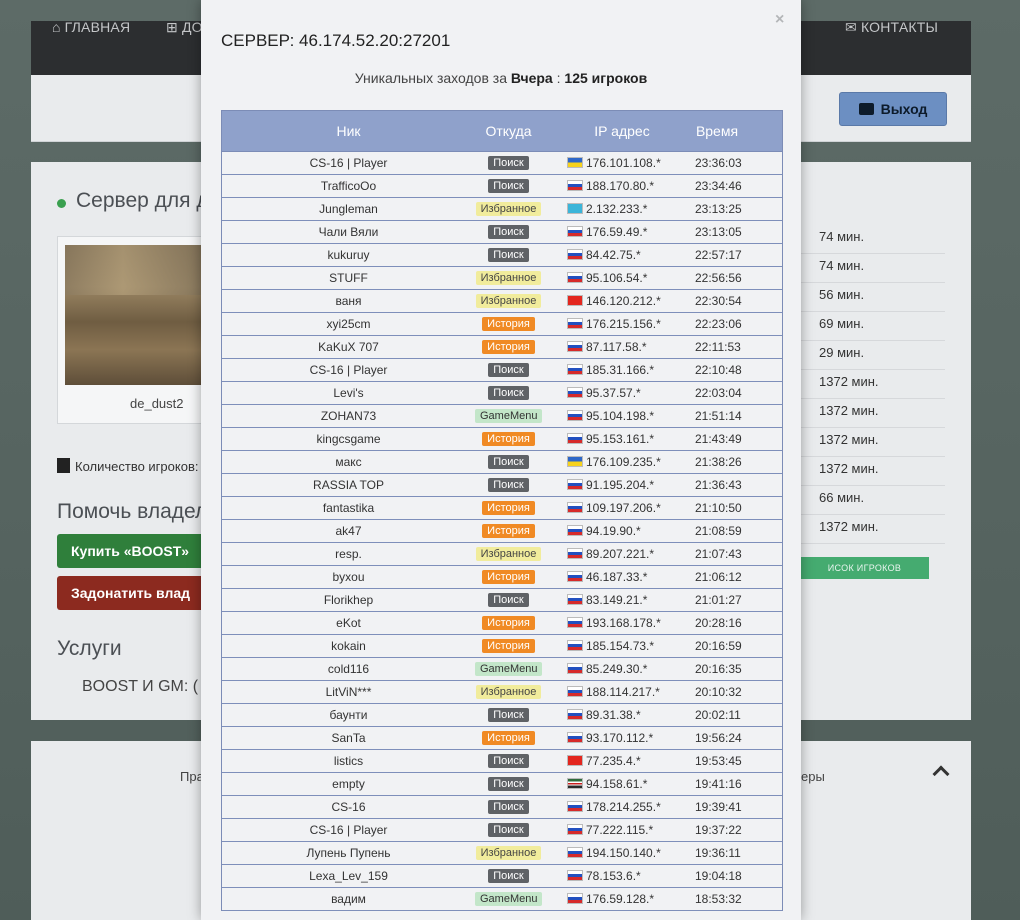 This screenshot has width=1020, height=920. What do you see at coordinates (508, 131) in the screenshot?
I see `column-header-source: Откуда` at bounding box center [508, 131].